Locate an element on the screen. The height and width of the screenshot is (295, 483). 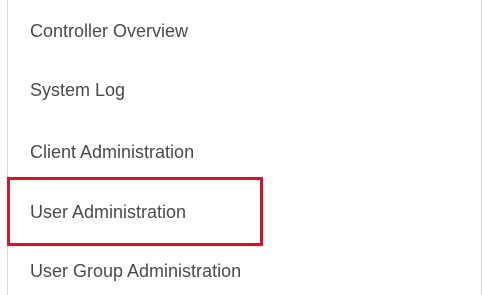
highlight-box is located at coordinates (135, 211).